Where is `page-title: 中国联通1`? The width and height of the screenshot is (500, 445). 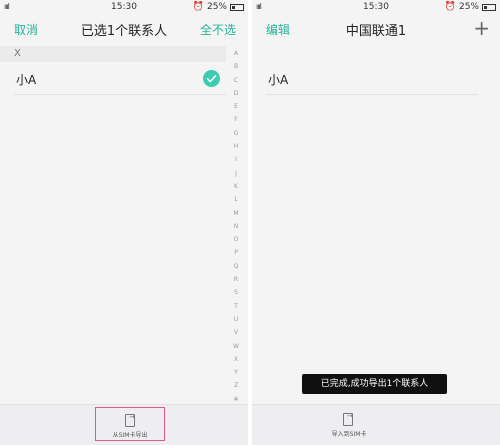 page-title: 中国联通1 is located at coordinates (376, 31).